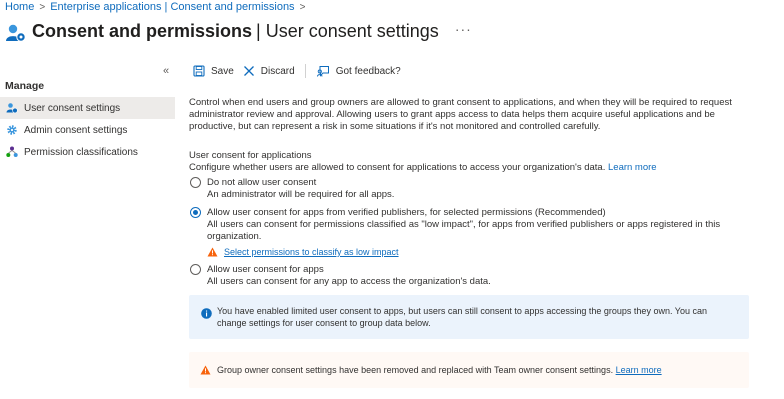 This screenshot has width=784, height=399. I want to click on discard-button: Discard, so click(269, 71).